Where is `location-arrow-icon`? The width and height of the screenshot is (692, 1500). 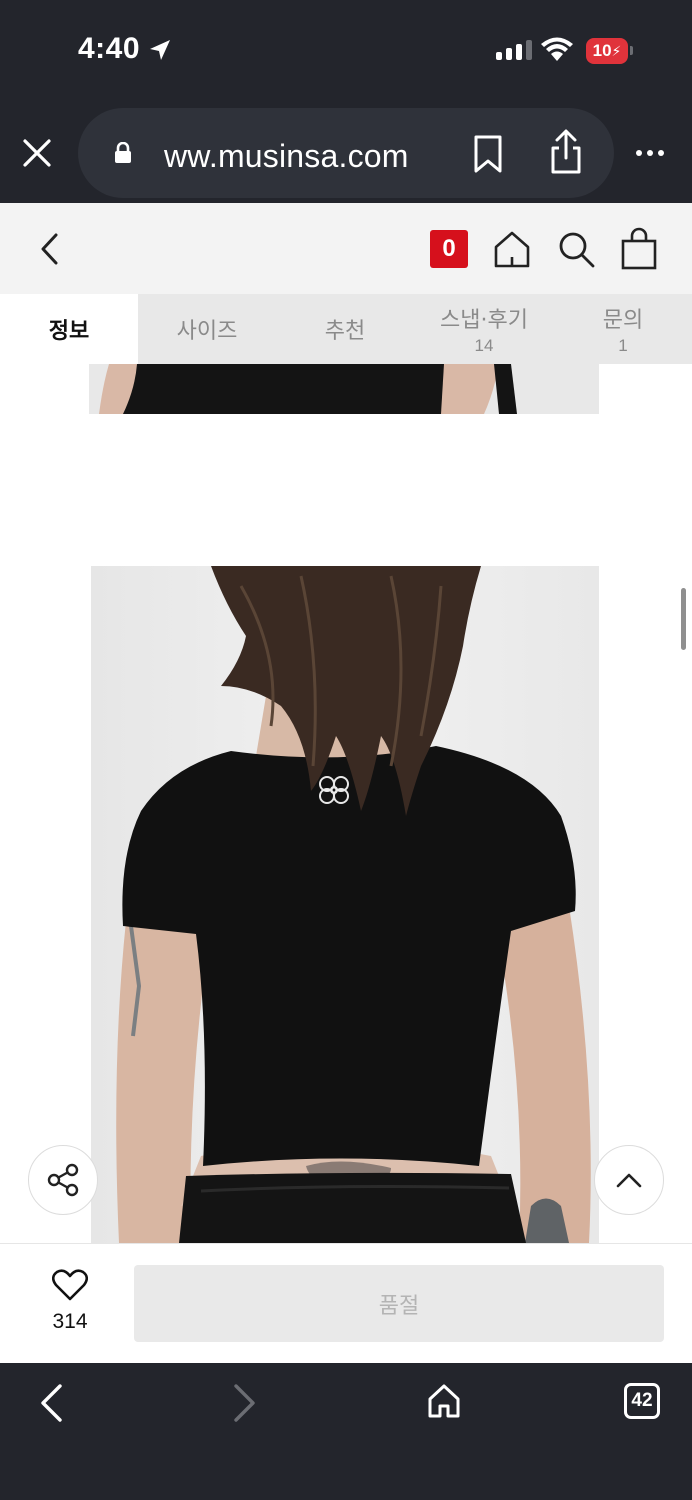 location-arrow-icon is located at coordinates (160, 50).